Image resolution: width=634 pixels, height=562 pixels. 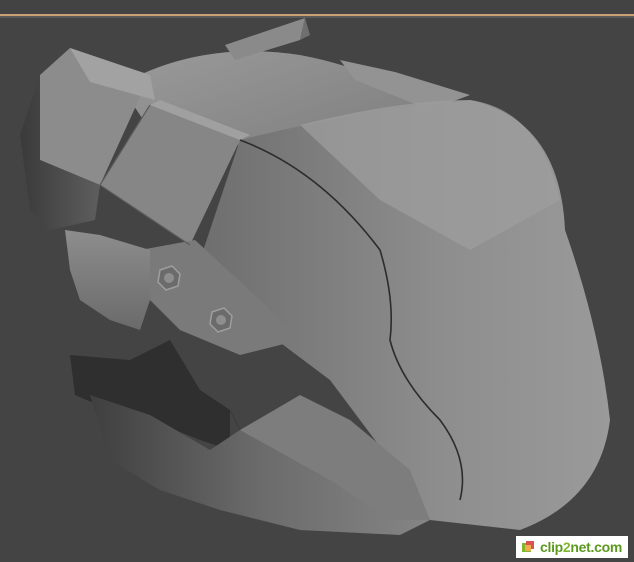 I want to click on helmet-front-panel, so click(x=107, y=280).